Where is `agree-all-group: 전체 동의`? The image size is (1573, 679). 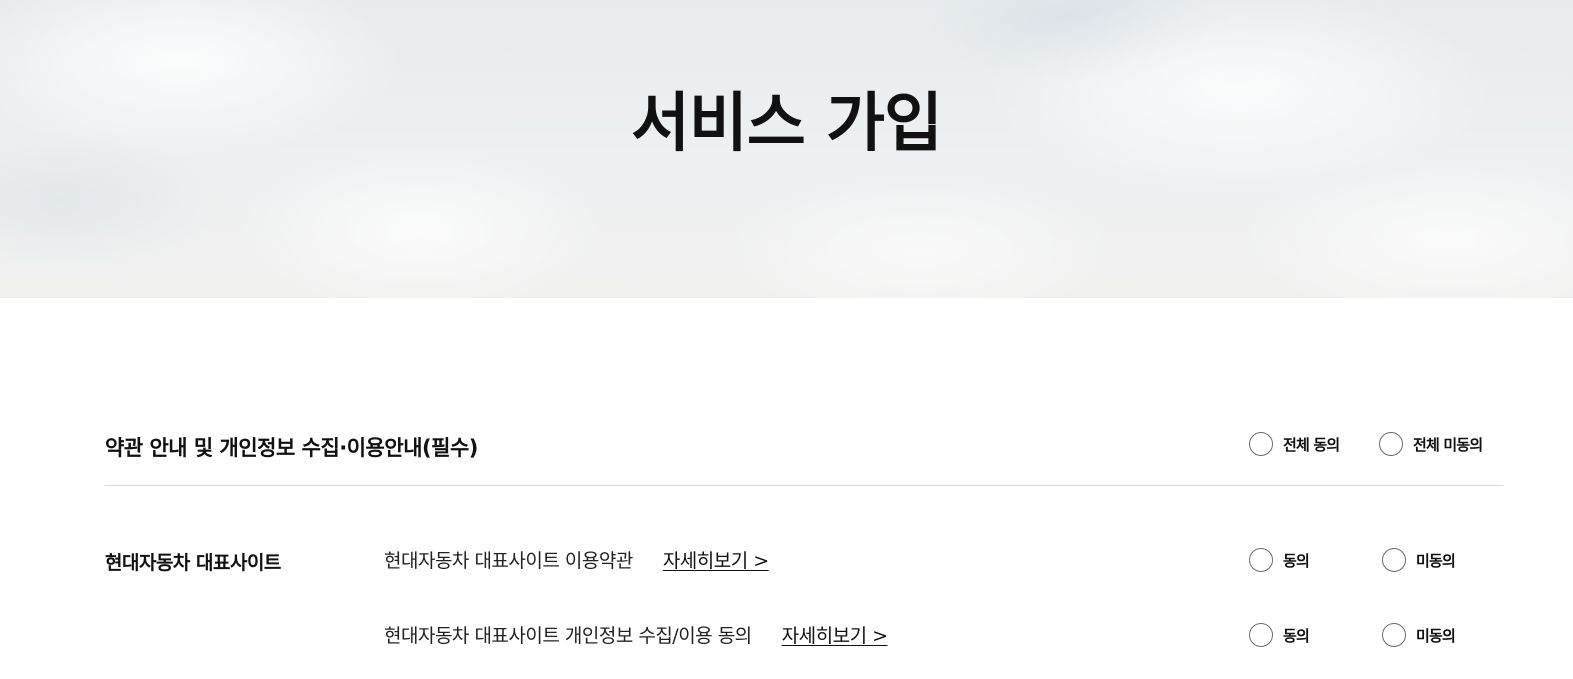 agree-all-group: 전체 동의 is located at coordinates (1294, 444).